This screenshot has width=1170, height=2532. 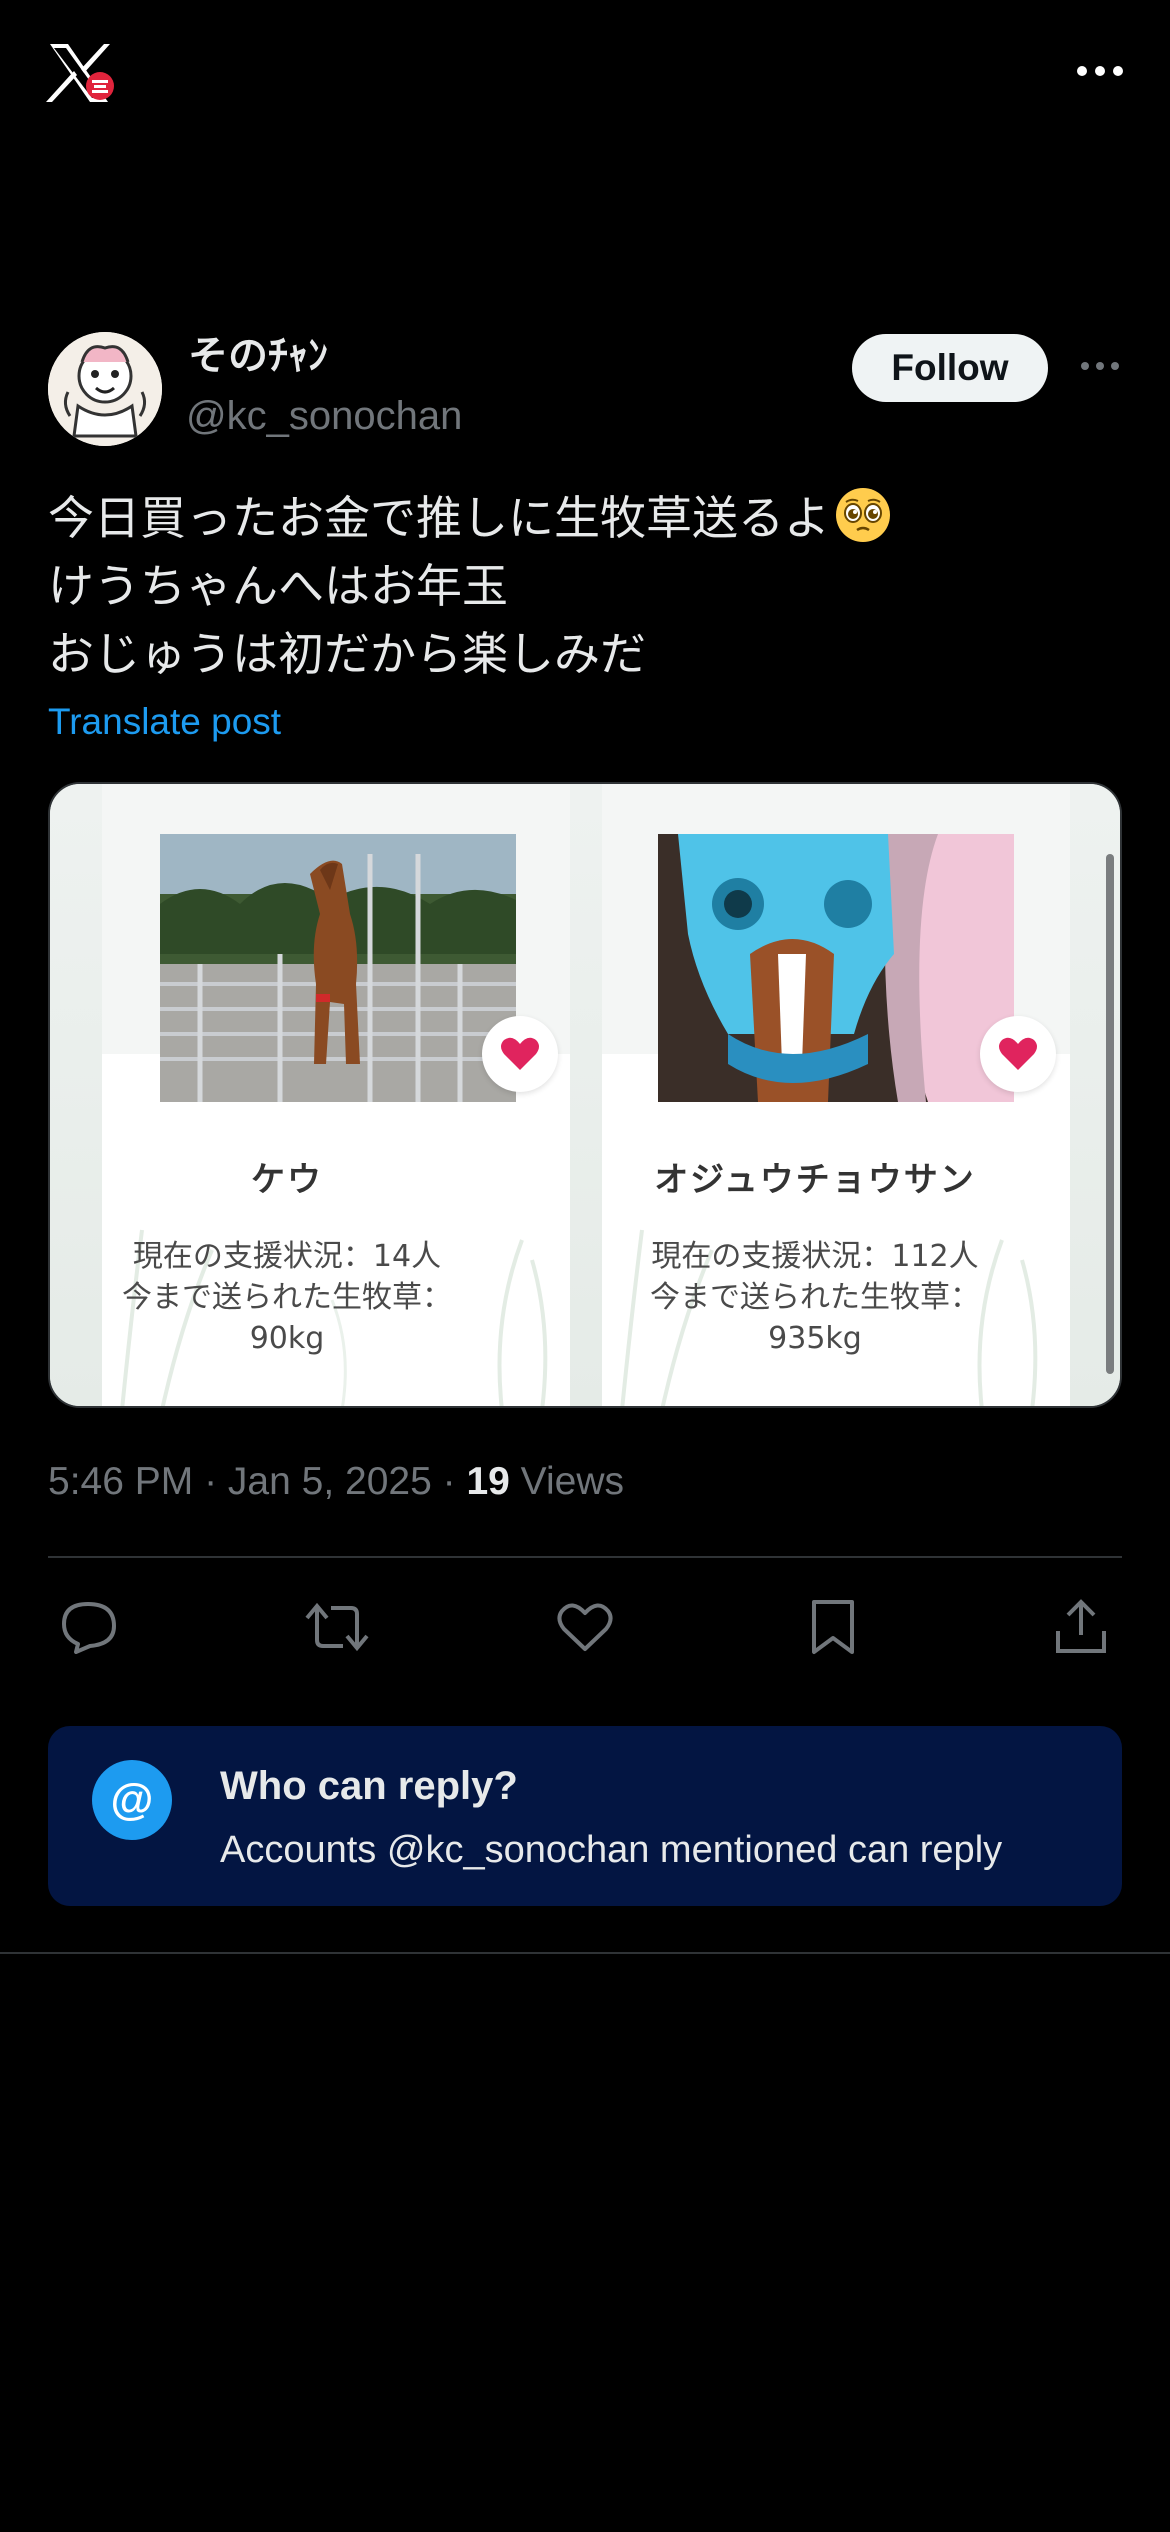 What do you see at coordinates (815, 1180) in the screenshot?
I see `horse-name: オジュウチョウサン` at bounding box center [815, 1180].